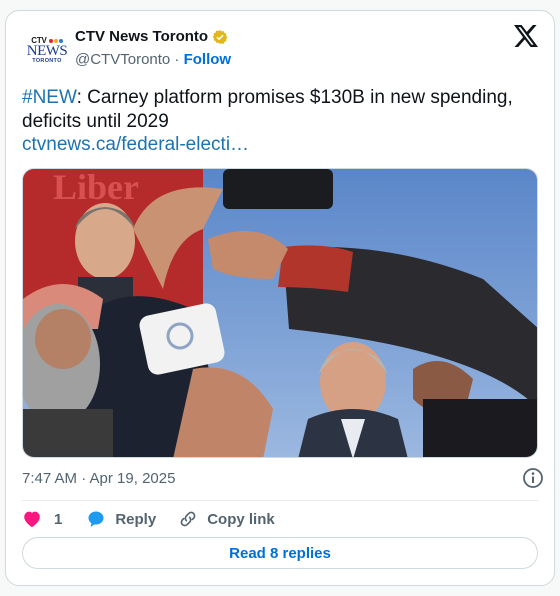 This screenshot has width=560, height=596. What do you see at coordinates (220, 36) in the screenshot?
I see `verified-badge-icon` at bounding box center [220, 36].